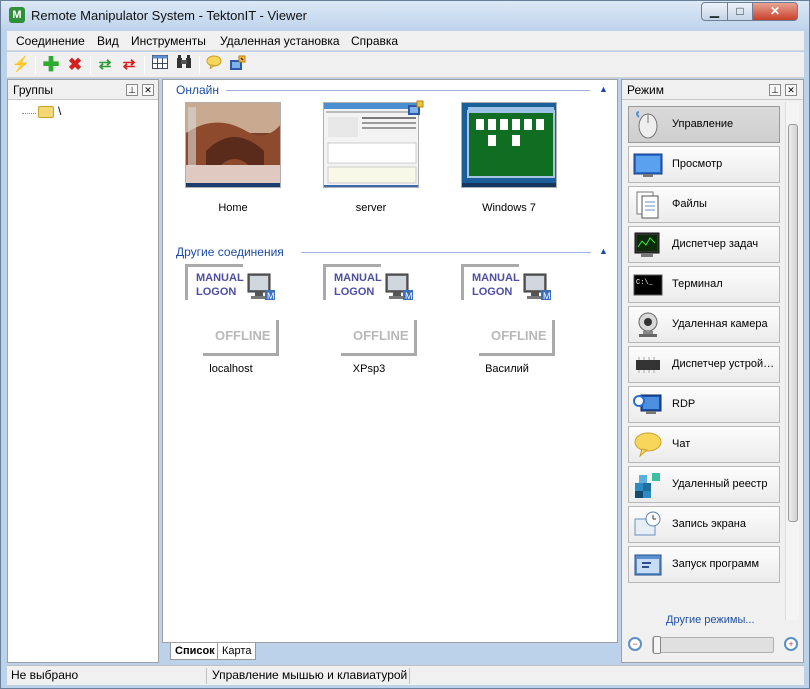 Image resolution: width=810 pixels, height=689 pixels. What do you see at coordinates (648, 405) in the screenshot?
I see `rdp-icon` at bounding box center [648, 405].